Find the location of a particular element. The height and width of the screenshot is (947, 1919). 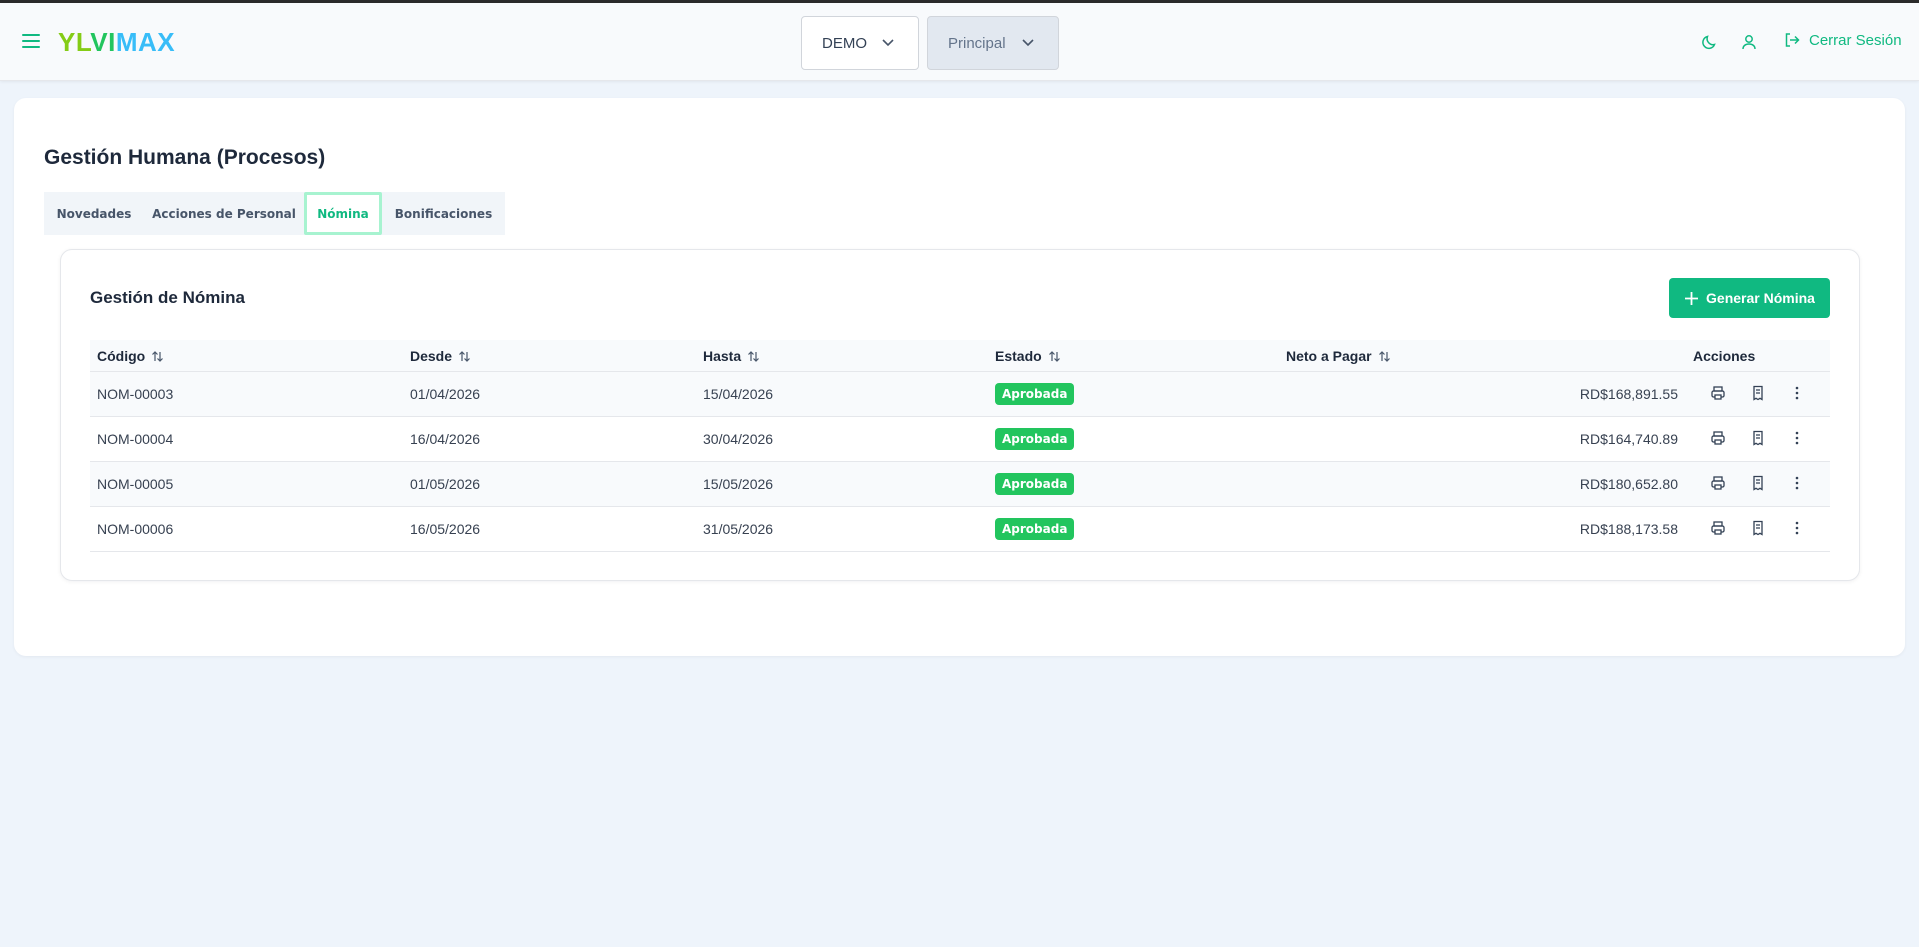

cell-net: RD$180,652.80 is located at coordinates (1628, 484).